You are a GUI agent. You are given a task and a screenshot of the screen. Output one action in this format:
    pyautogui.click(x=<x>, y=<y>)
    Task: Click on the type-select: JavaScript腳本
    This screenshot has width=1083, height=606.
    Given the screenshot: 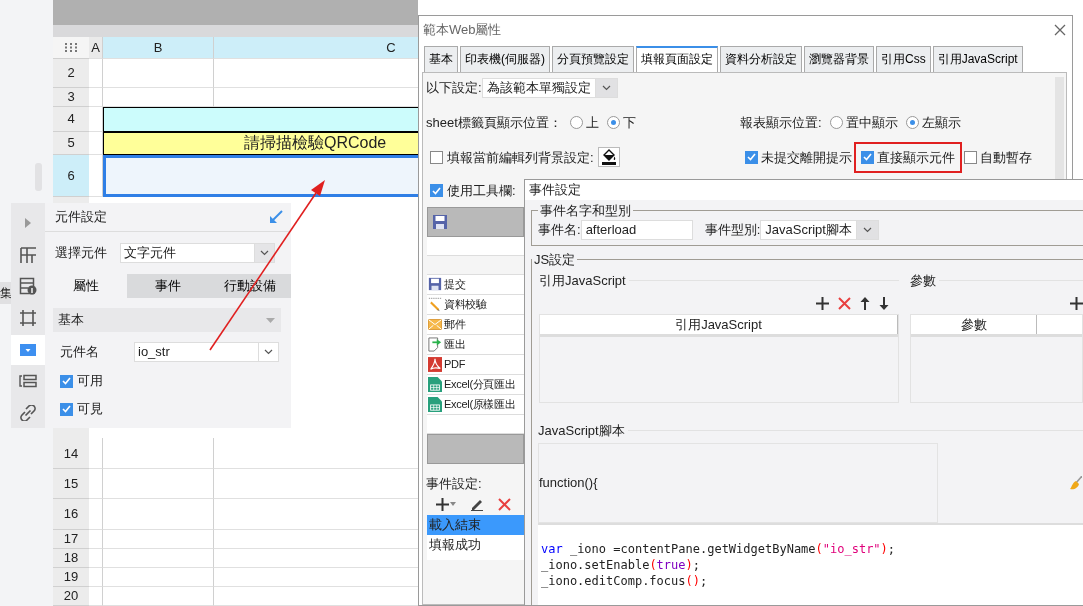 What is the action you would take?
    pyautogui.click(x=819, y=229)
    